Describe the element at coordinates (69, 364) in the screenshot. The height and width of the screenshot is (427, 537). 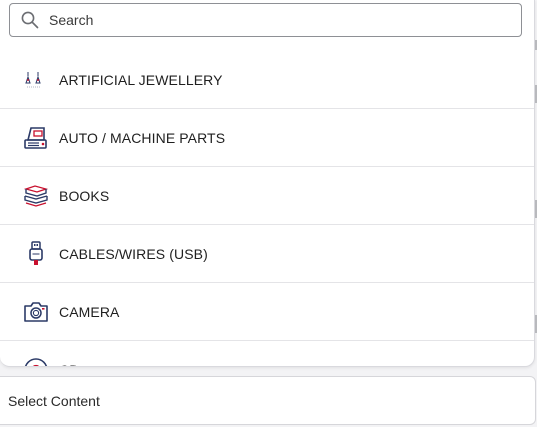
I see `list-item-label: CD` at that location.